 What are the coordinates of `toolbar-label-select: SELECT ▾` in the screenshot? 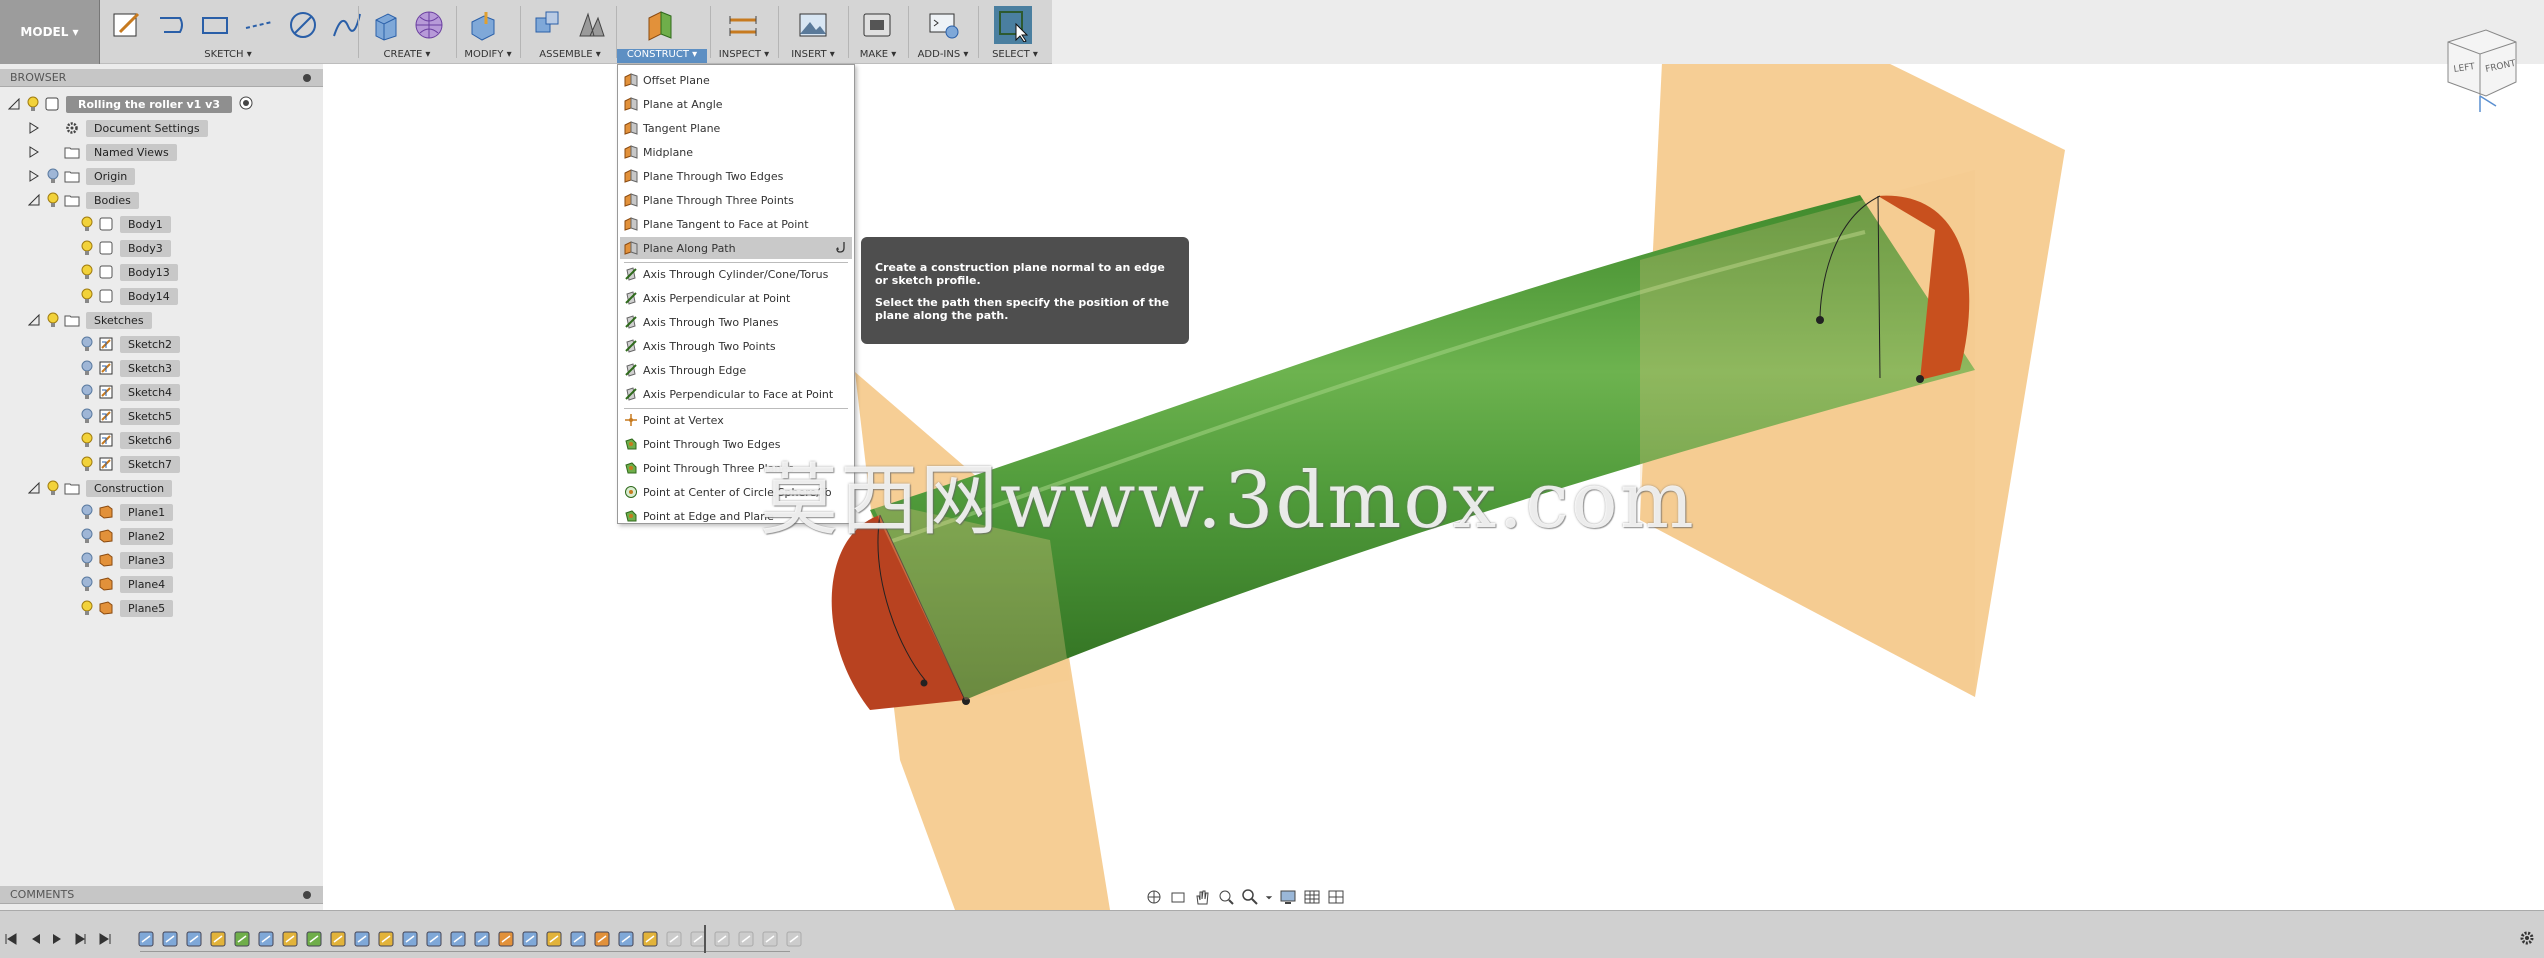 It's located at (1015, 56).